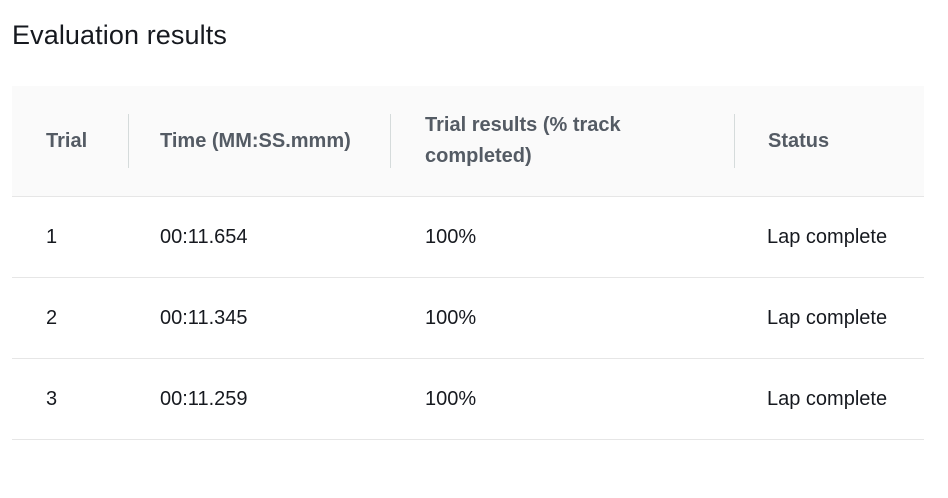  What do you see at coordinates (119, 35) in the screenshot?
I see `page-title: Evaluation results` at bounding box center [119, 35].